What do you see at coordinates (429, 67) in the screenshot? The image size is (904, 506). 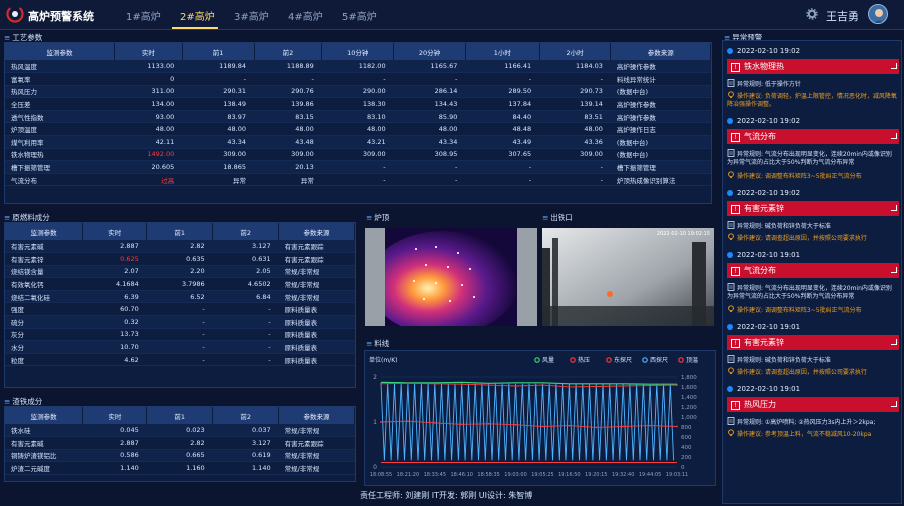 I see `value-cell: 1165.67` at bounding box center [429, 67].